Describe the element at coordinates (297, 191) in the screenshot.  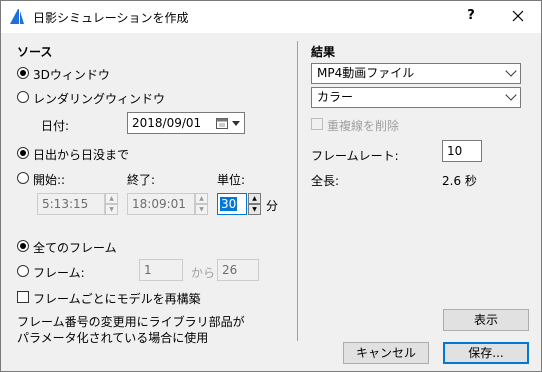
I see `section-divider` at that location.